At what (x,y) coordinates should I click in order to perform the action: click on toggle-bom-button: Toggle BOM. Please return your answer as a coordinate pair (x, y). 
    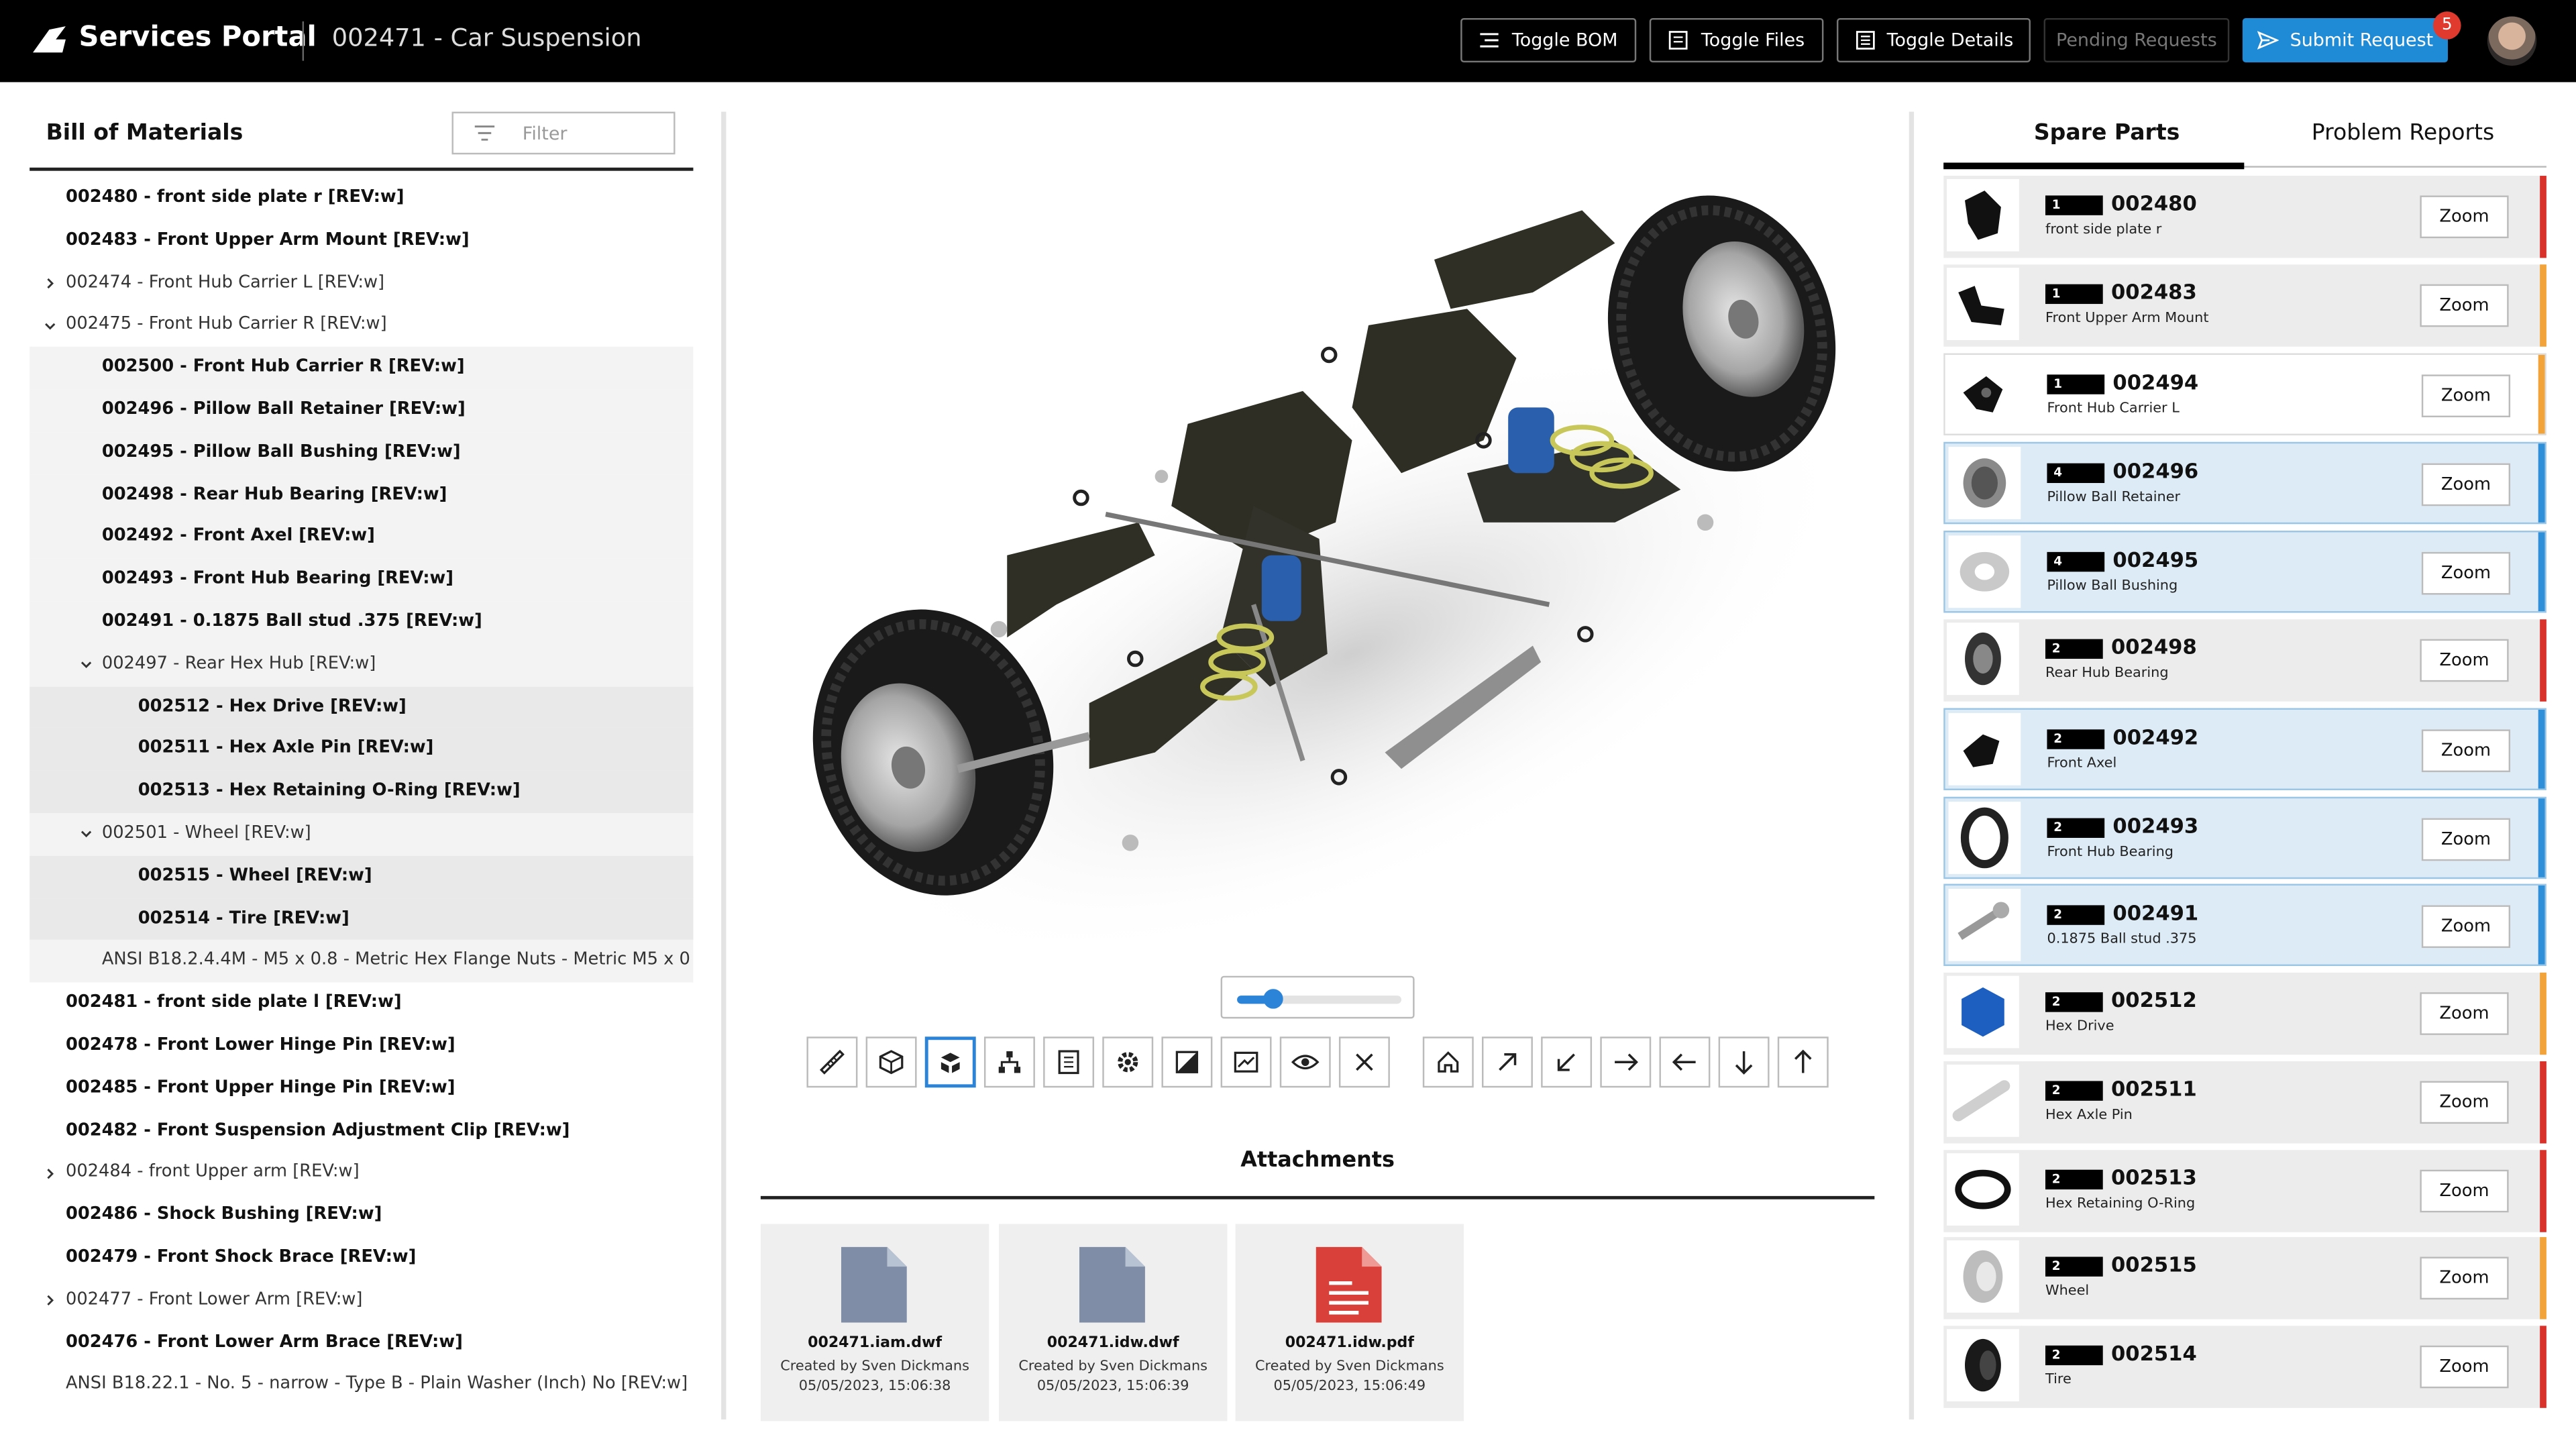
    Looking at the image, I should click on (1548, 40).